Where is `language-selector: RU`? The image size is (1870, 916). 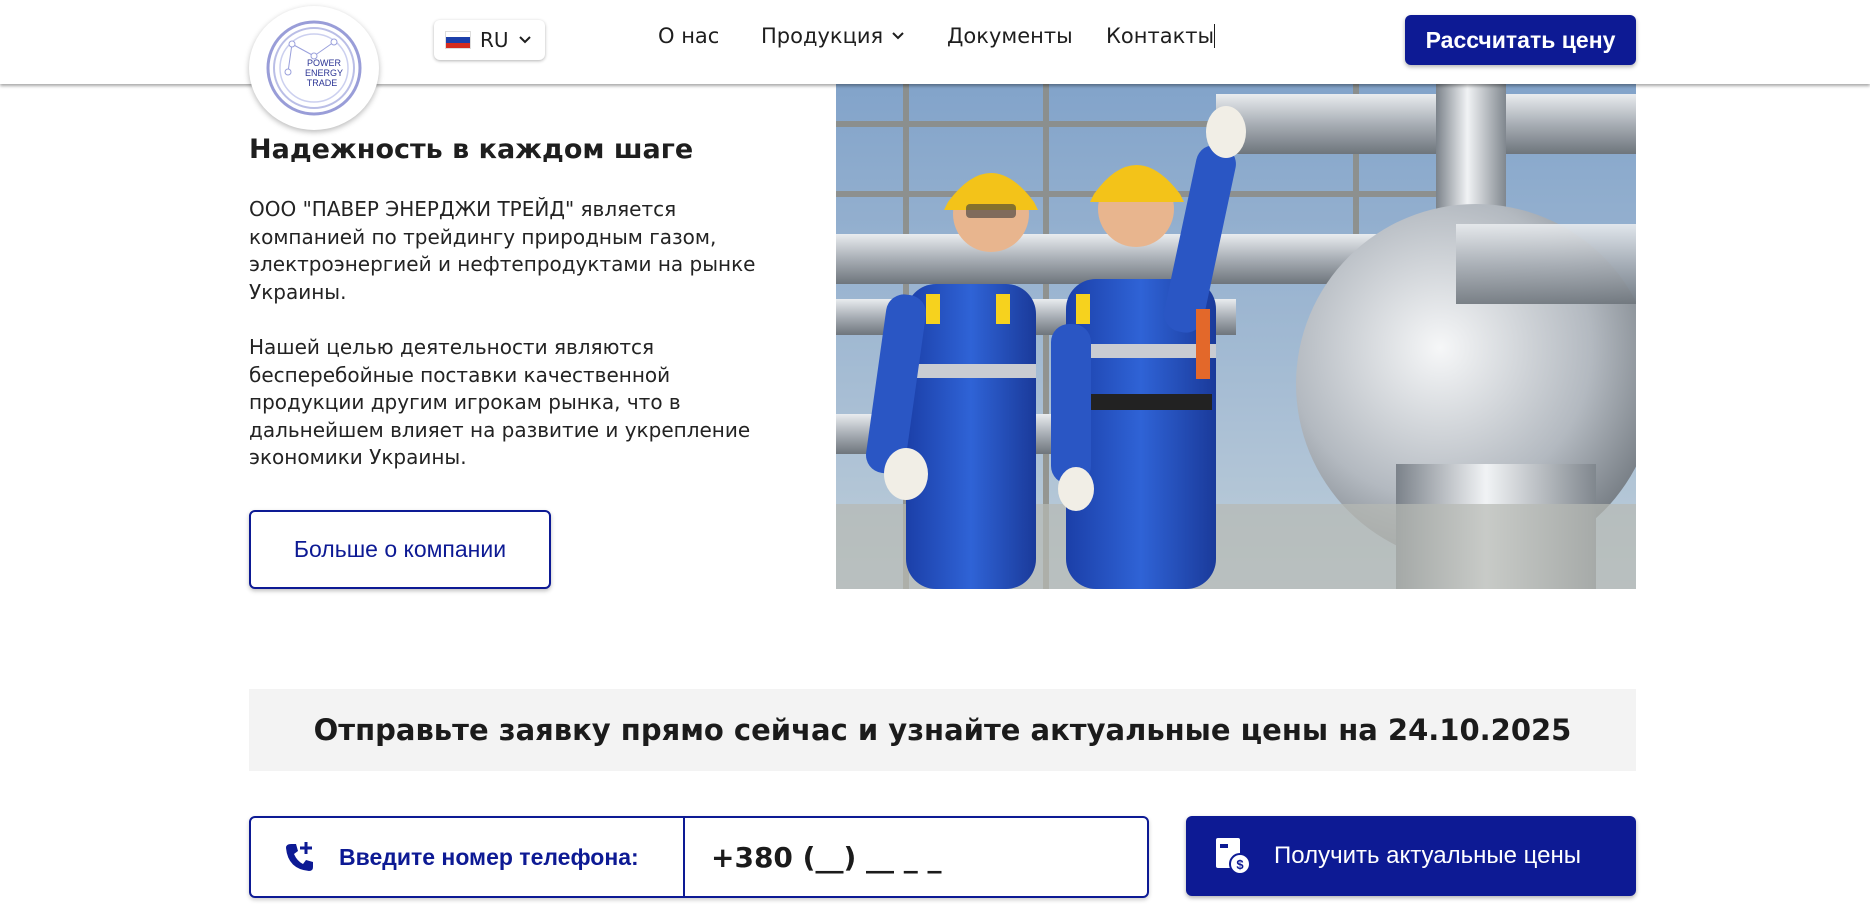
language-selector: RU is located at coordinates (489, 40).